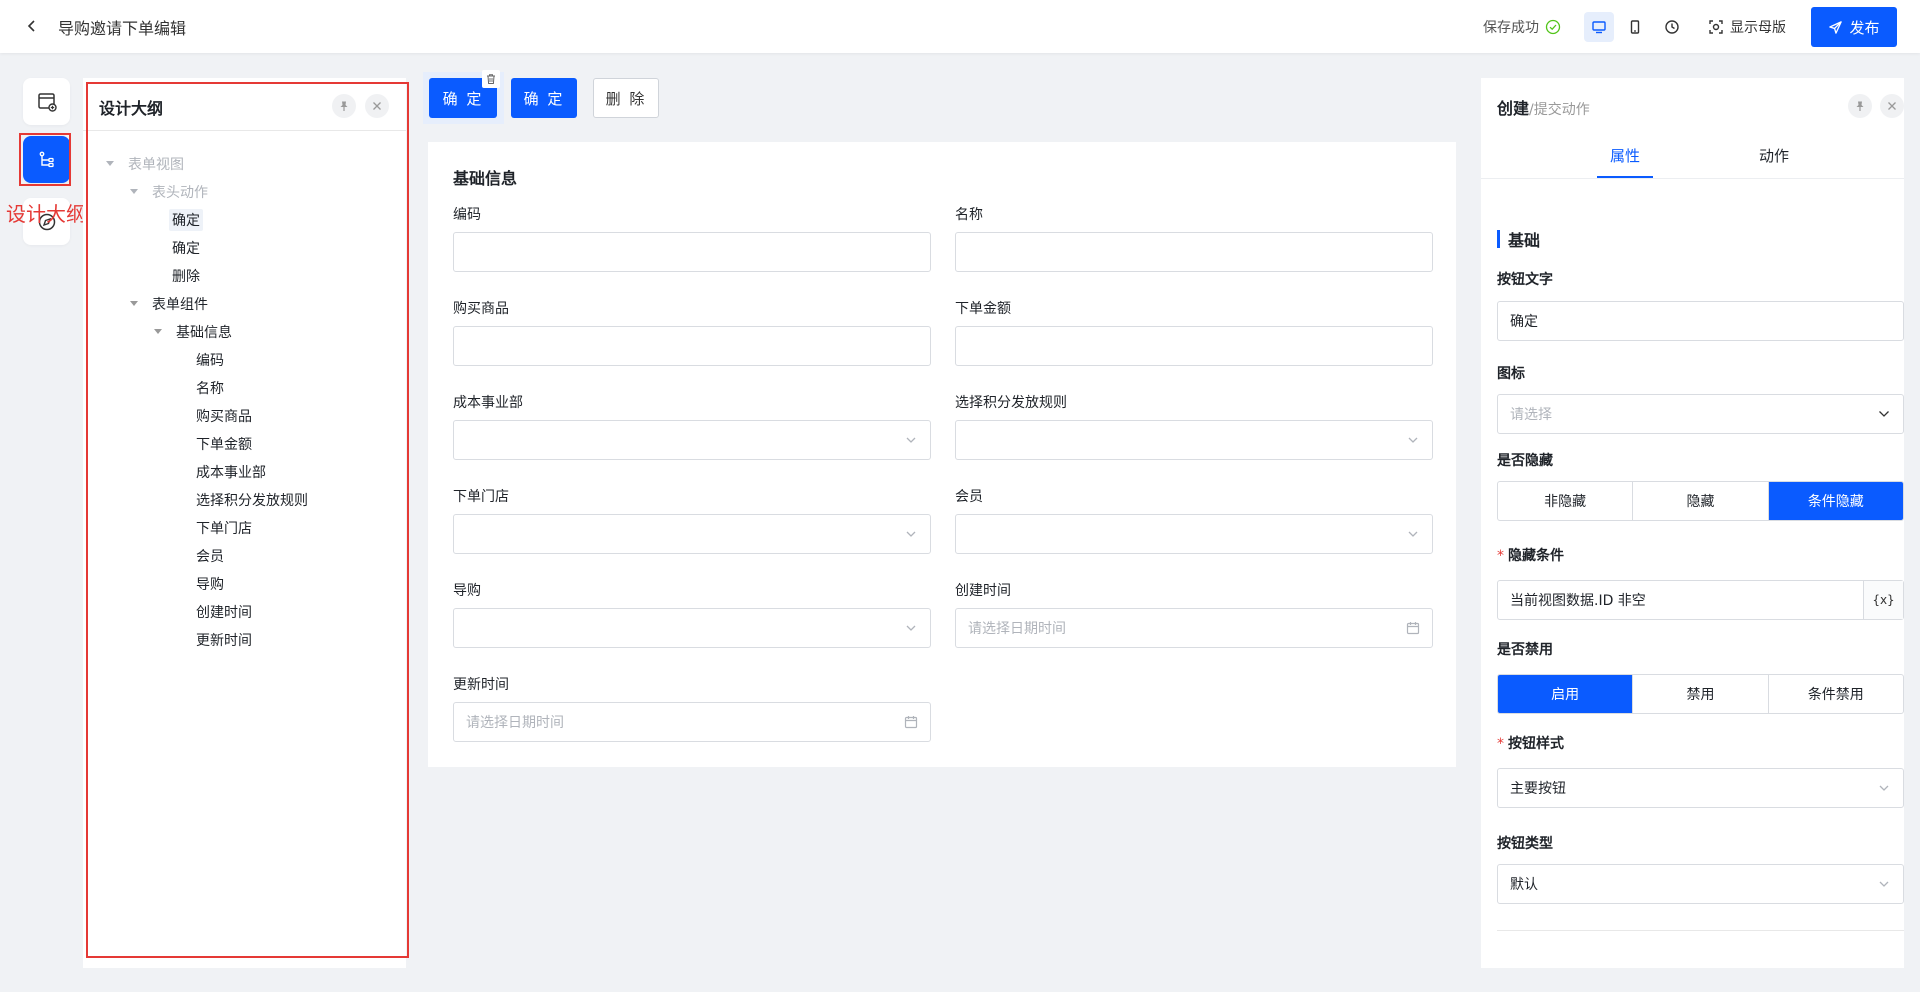  I want to click on tree-label: 表单视图, so click(156, 165).